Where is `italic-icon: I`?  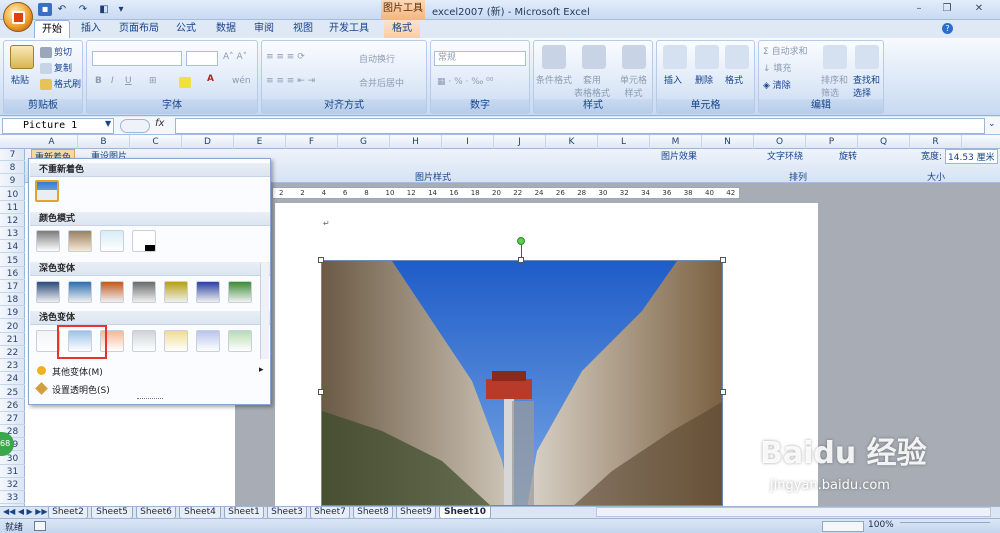
italic-icon: I is located at coordinates (112, 81).